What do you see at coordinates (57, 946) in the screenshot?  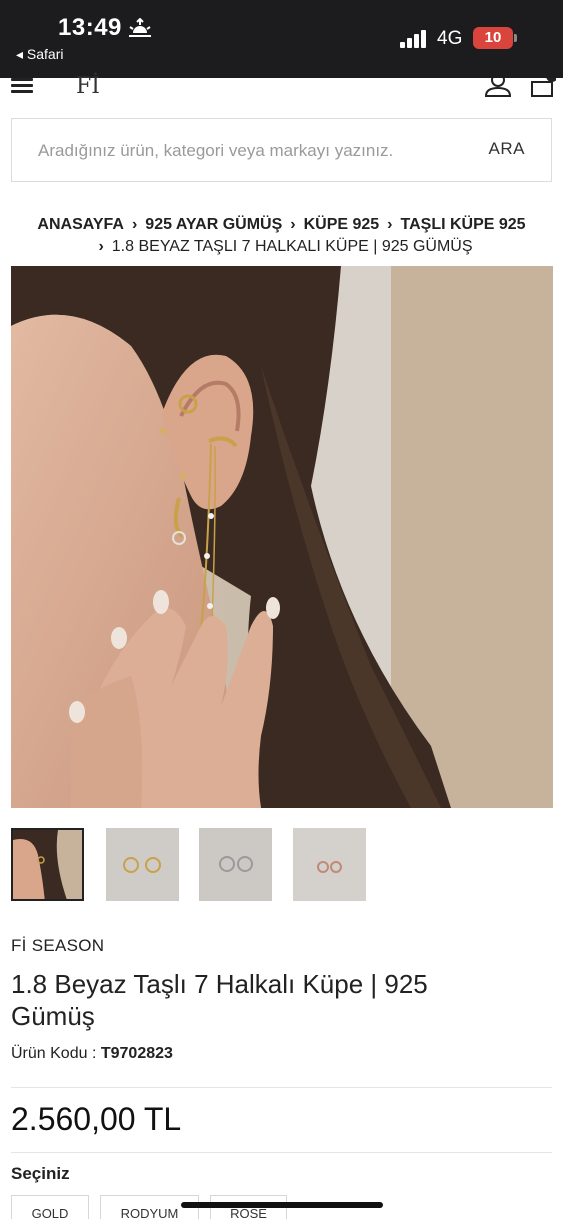 I see `product-brand: Fİ SEASON` at bounding box center [57, 946].